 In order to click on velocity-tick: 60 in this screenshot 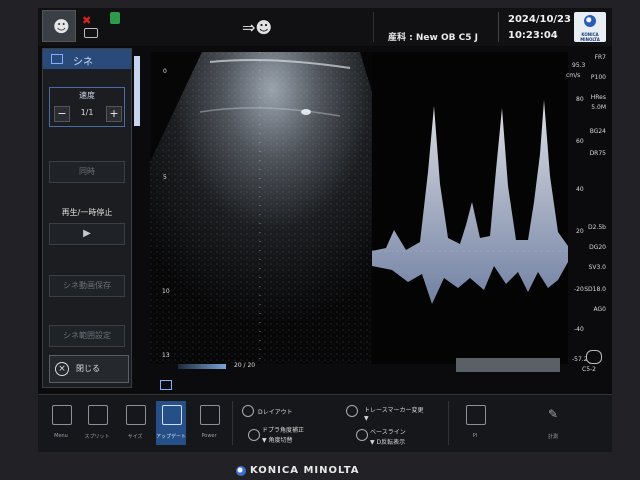, I will do `click(580, 141)`.